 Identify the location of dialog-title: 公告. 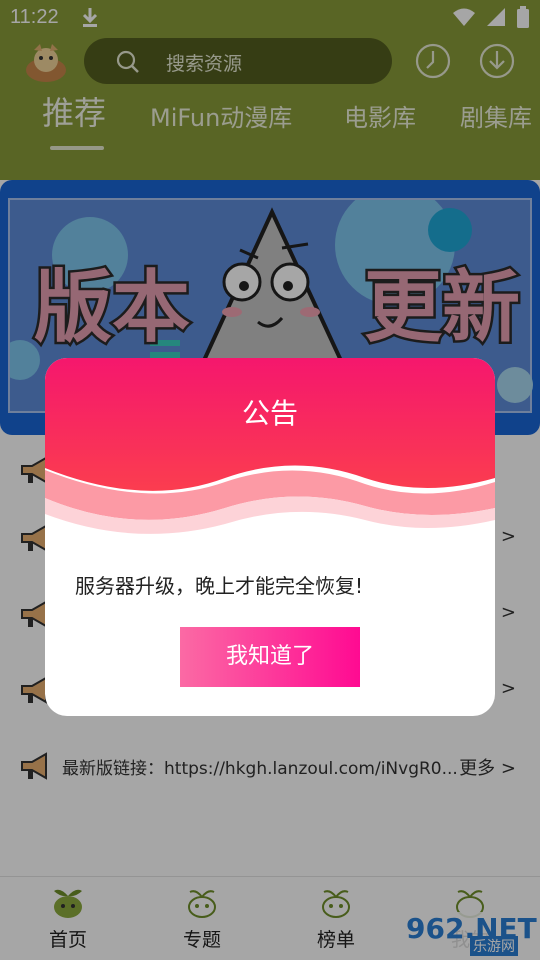
(269, 413).